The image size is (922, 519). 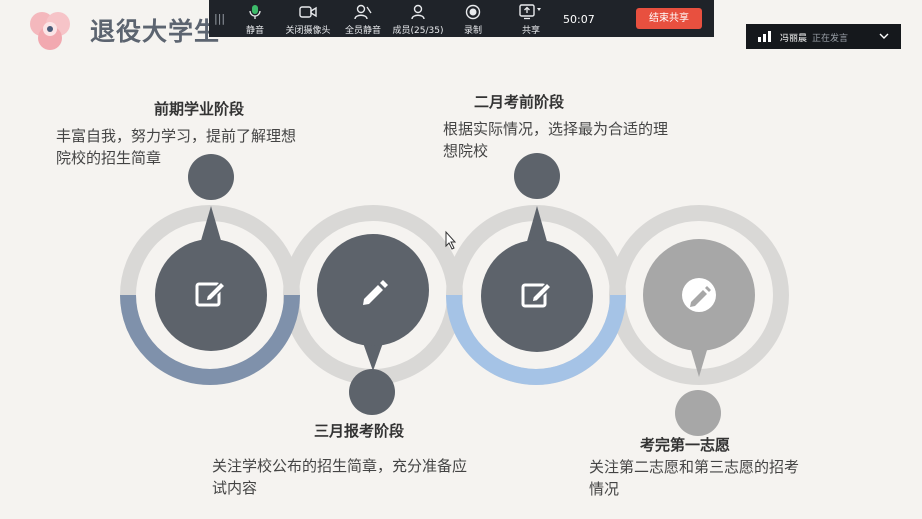 I want to click on toolbar-drag-handle-icon: |||, so click(x=219, y=18).